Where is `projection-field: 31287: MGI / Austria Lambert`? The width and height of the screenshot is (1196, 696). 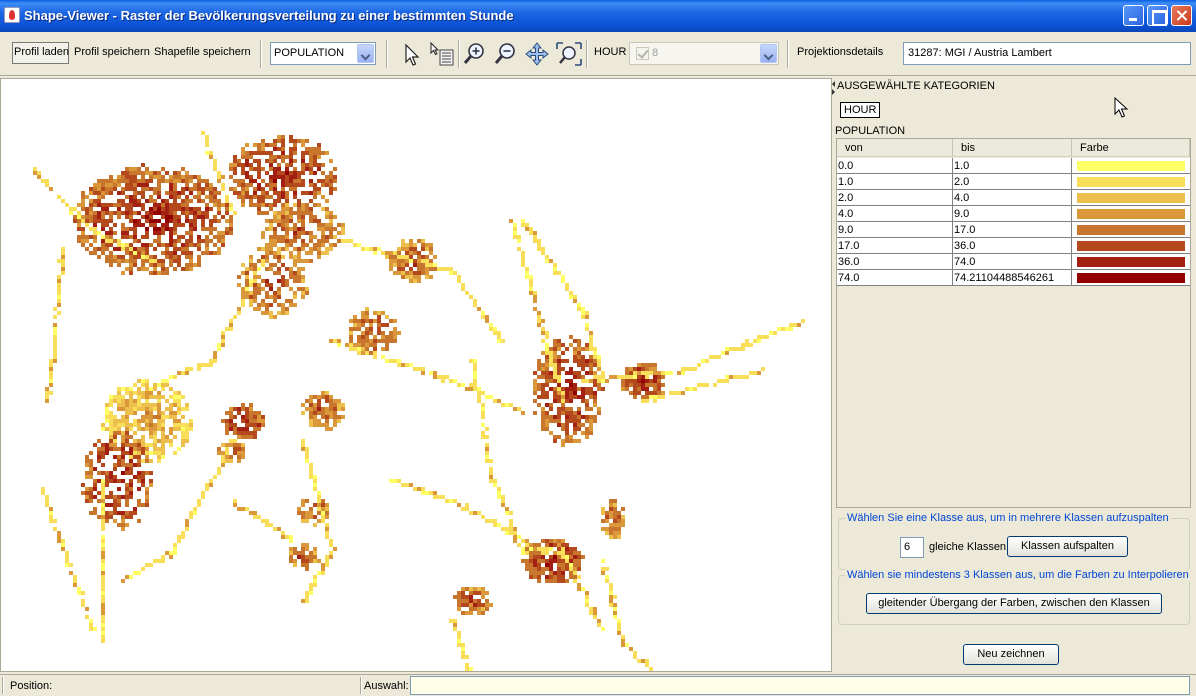
projection-field: 31287: MGI / Austria Lambert is located at coordinates (1047, 53).